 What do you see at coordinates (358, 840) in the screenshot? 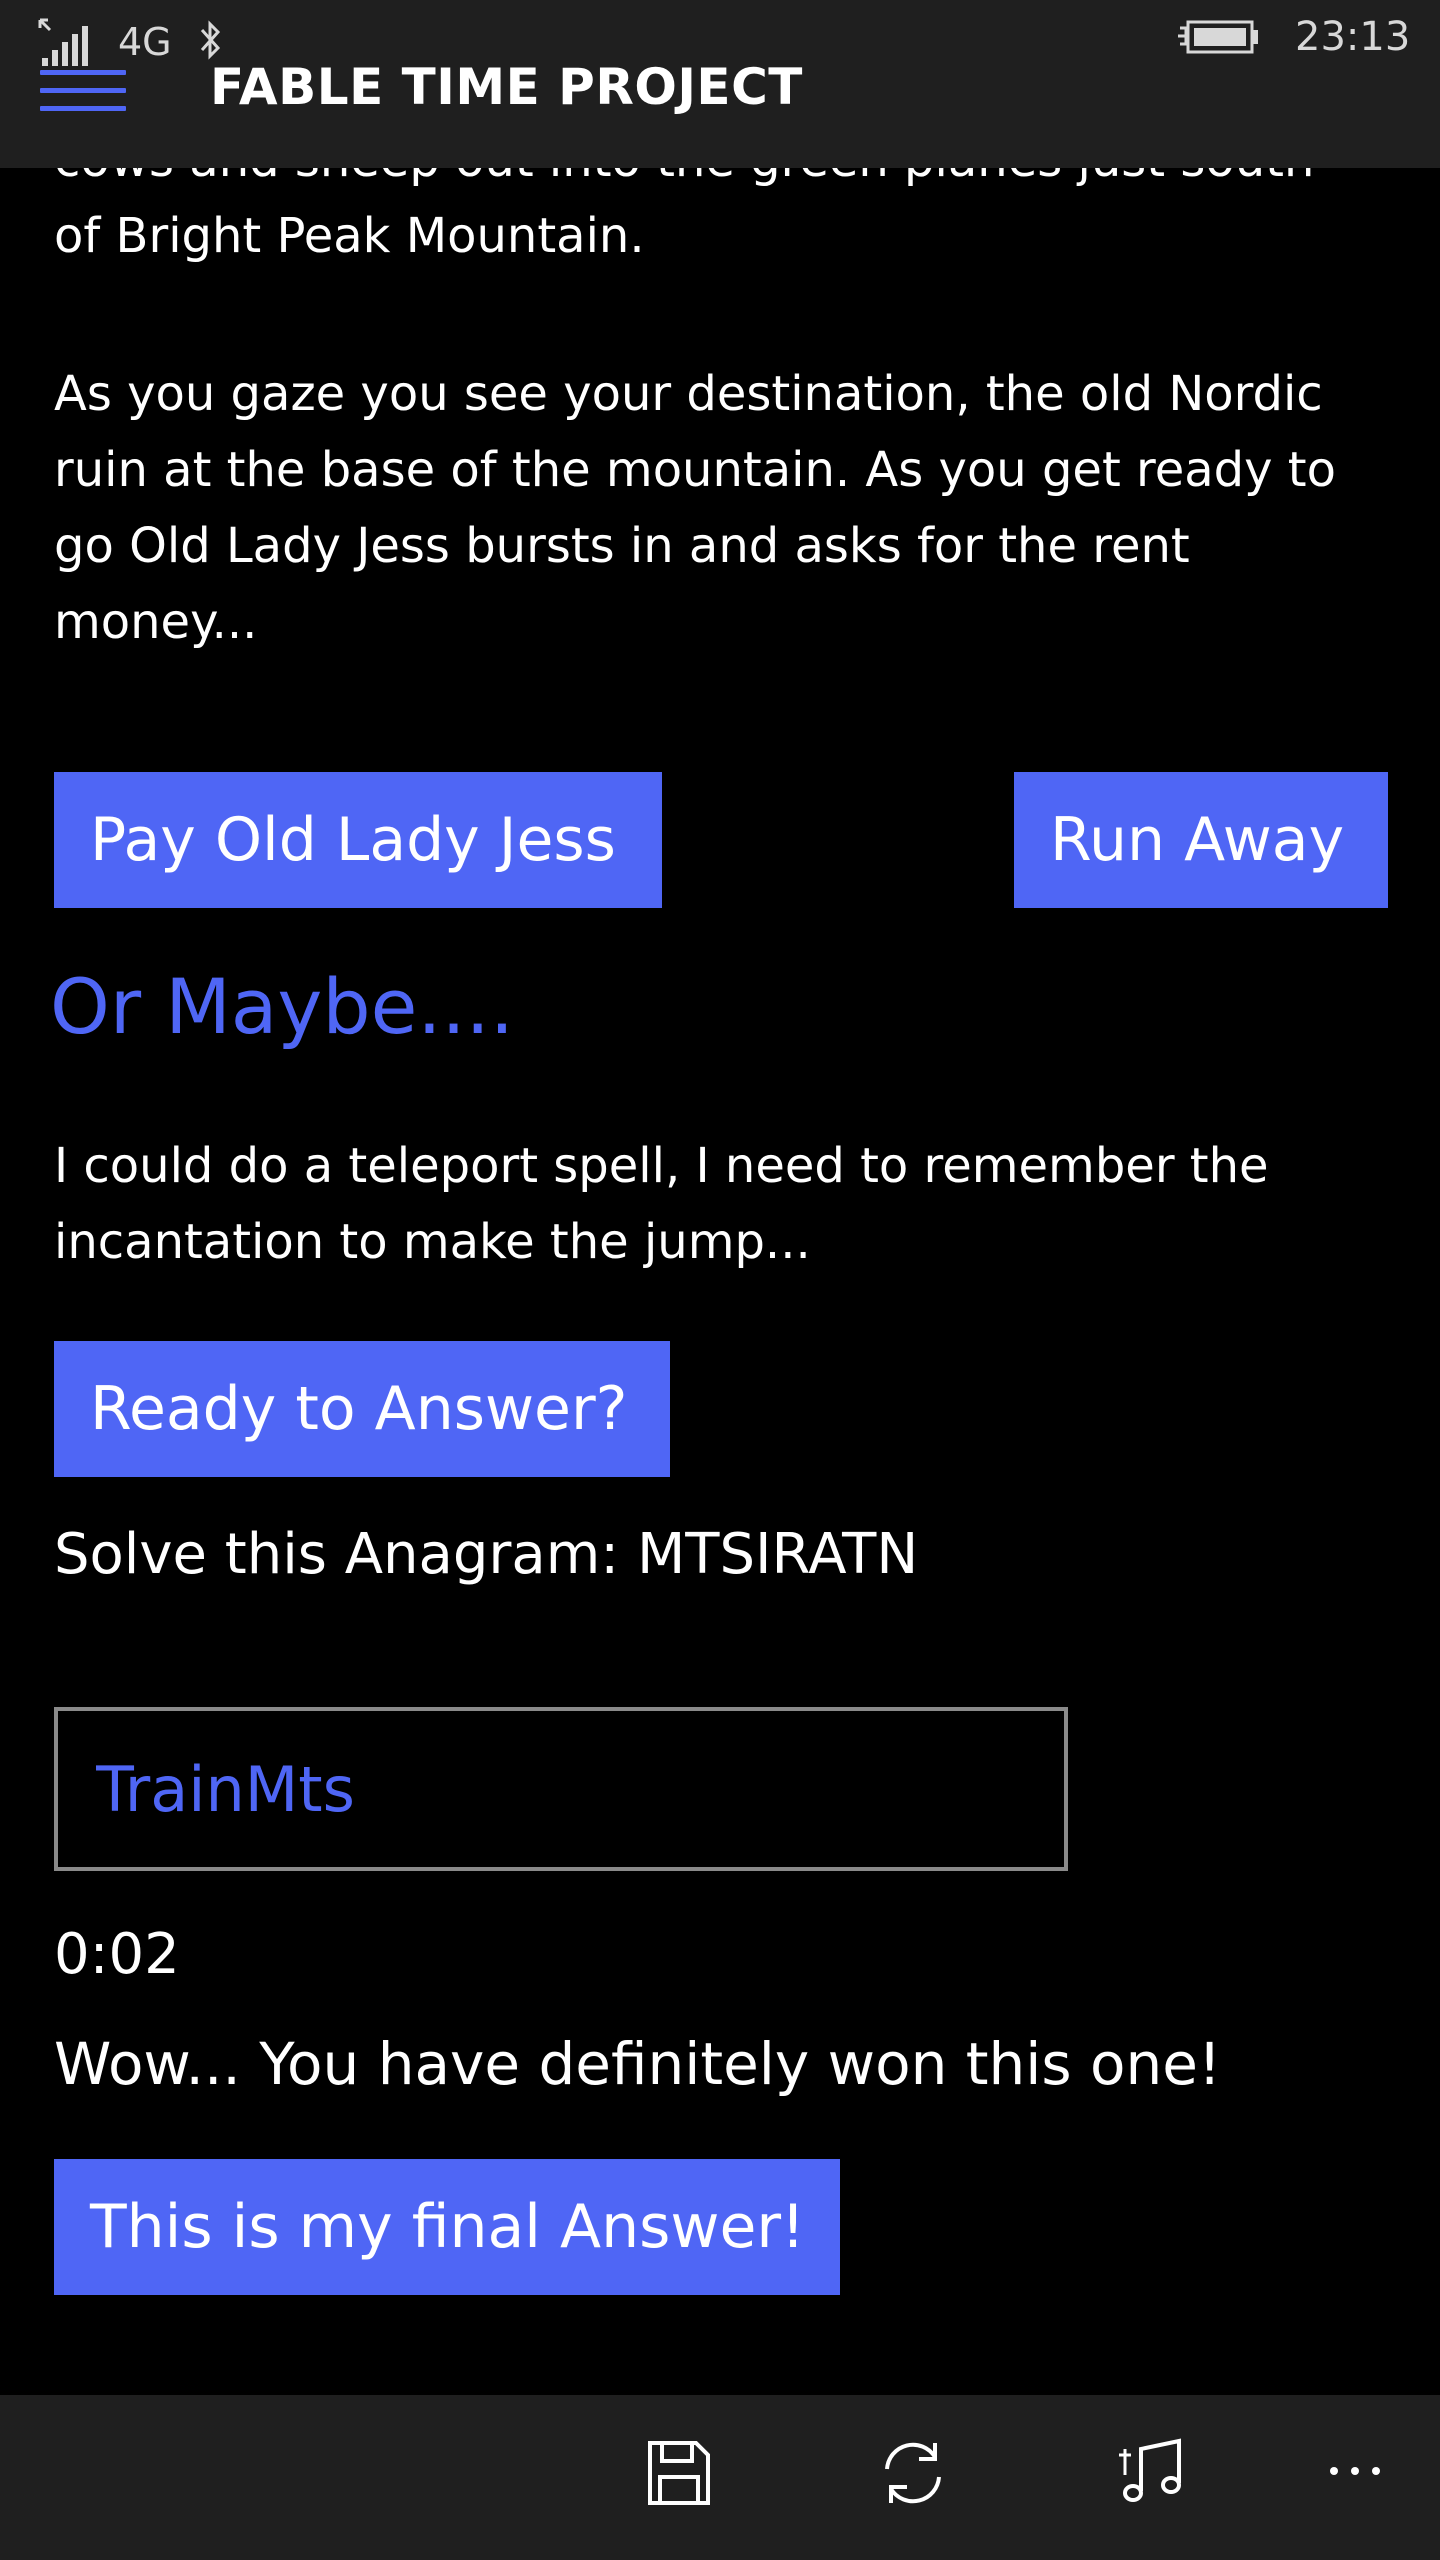
I see `pay-old-lady-jess-button: Pay Old Lady Jess` at bounding box center [358, 840].